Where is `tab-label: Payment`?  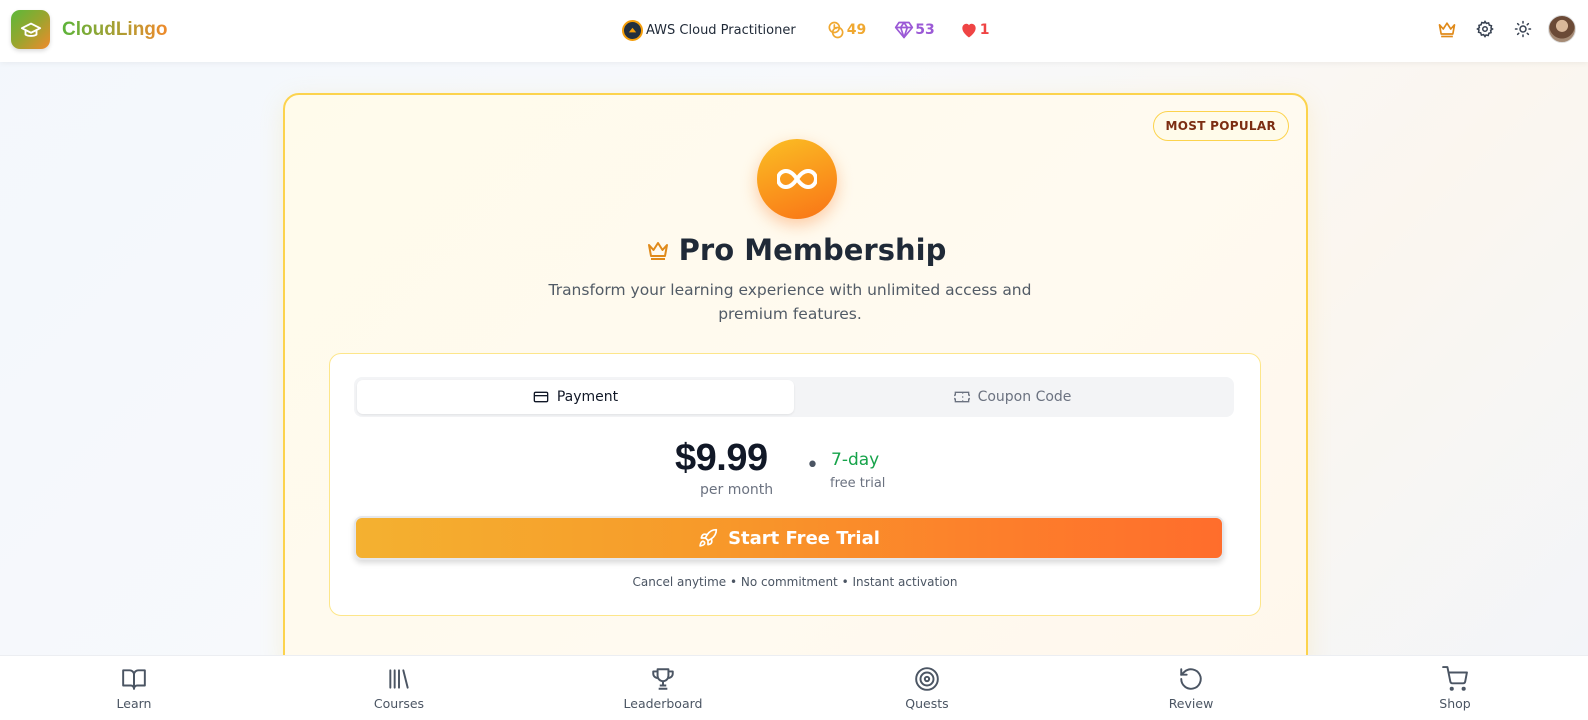 tab-label: Payment is located at coordinates (587, 397).